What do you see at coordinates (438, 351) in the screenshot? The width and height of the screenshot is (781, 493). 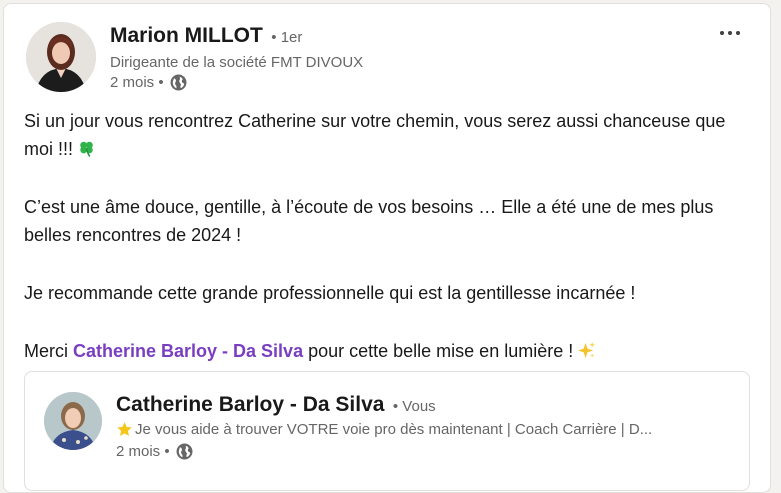 I see `post-line-4-suffix: pour cette belle mise en lumière !` at bounding box center [438, 351].